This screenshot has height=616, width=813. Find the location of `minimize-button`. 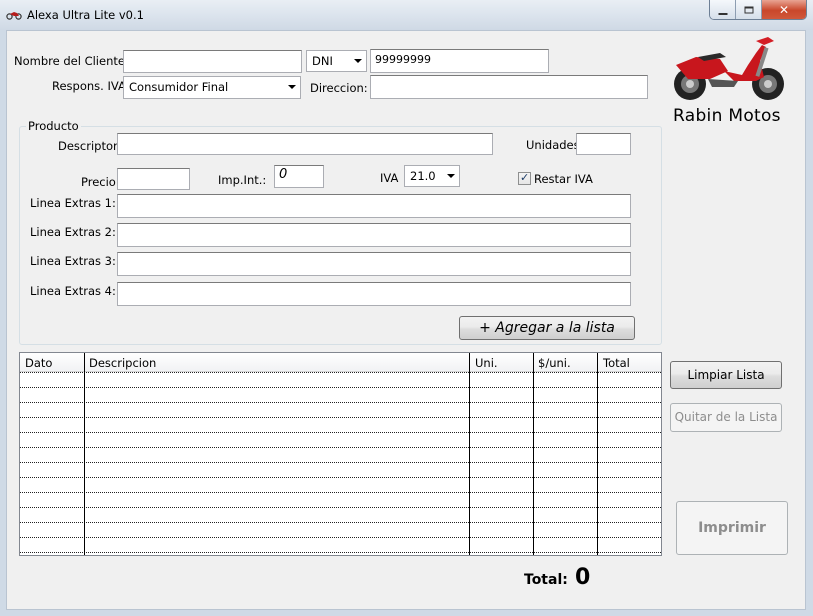

minimize-button is located at coordinates (723, 9).